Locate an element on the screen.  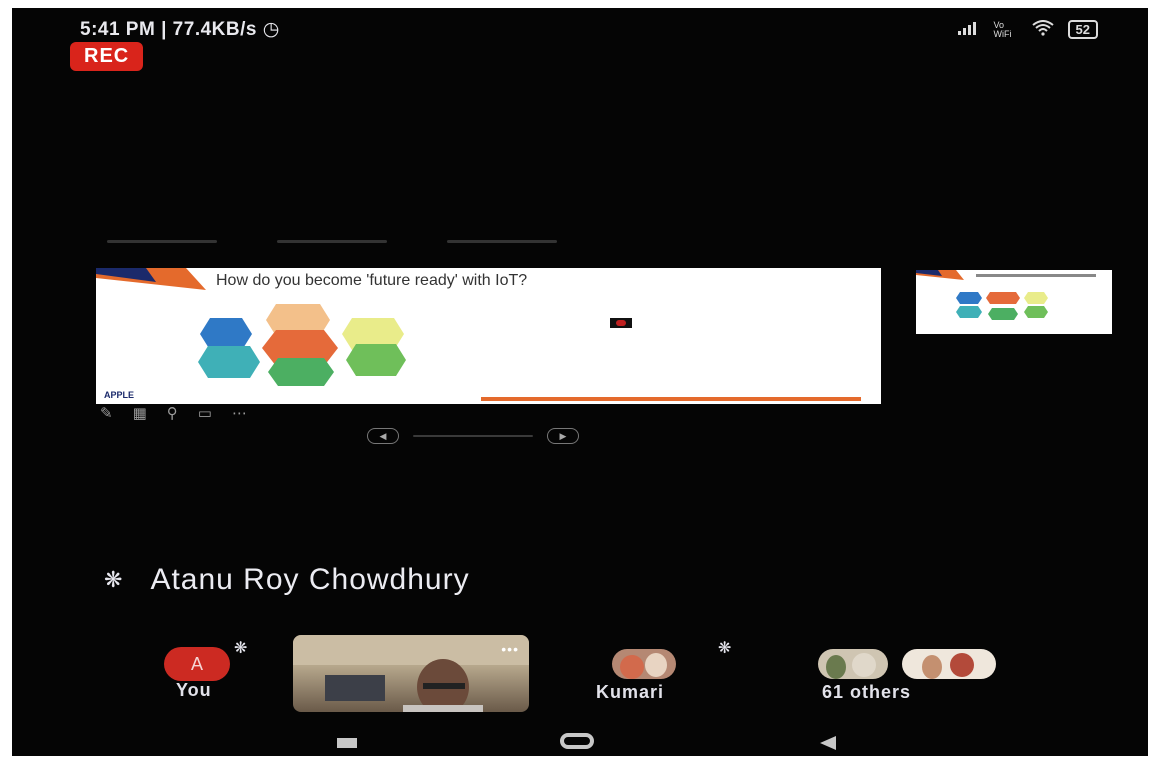
participant-label-you: You is located at coordinates (194, 690).